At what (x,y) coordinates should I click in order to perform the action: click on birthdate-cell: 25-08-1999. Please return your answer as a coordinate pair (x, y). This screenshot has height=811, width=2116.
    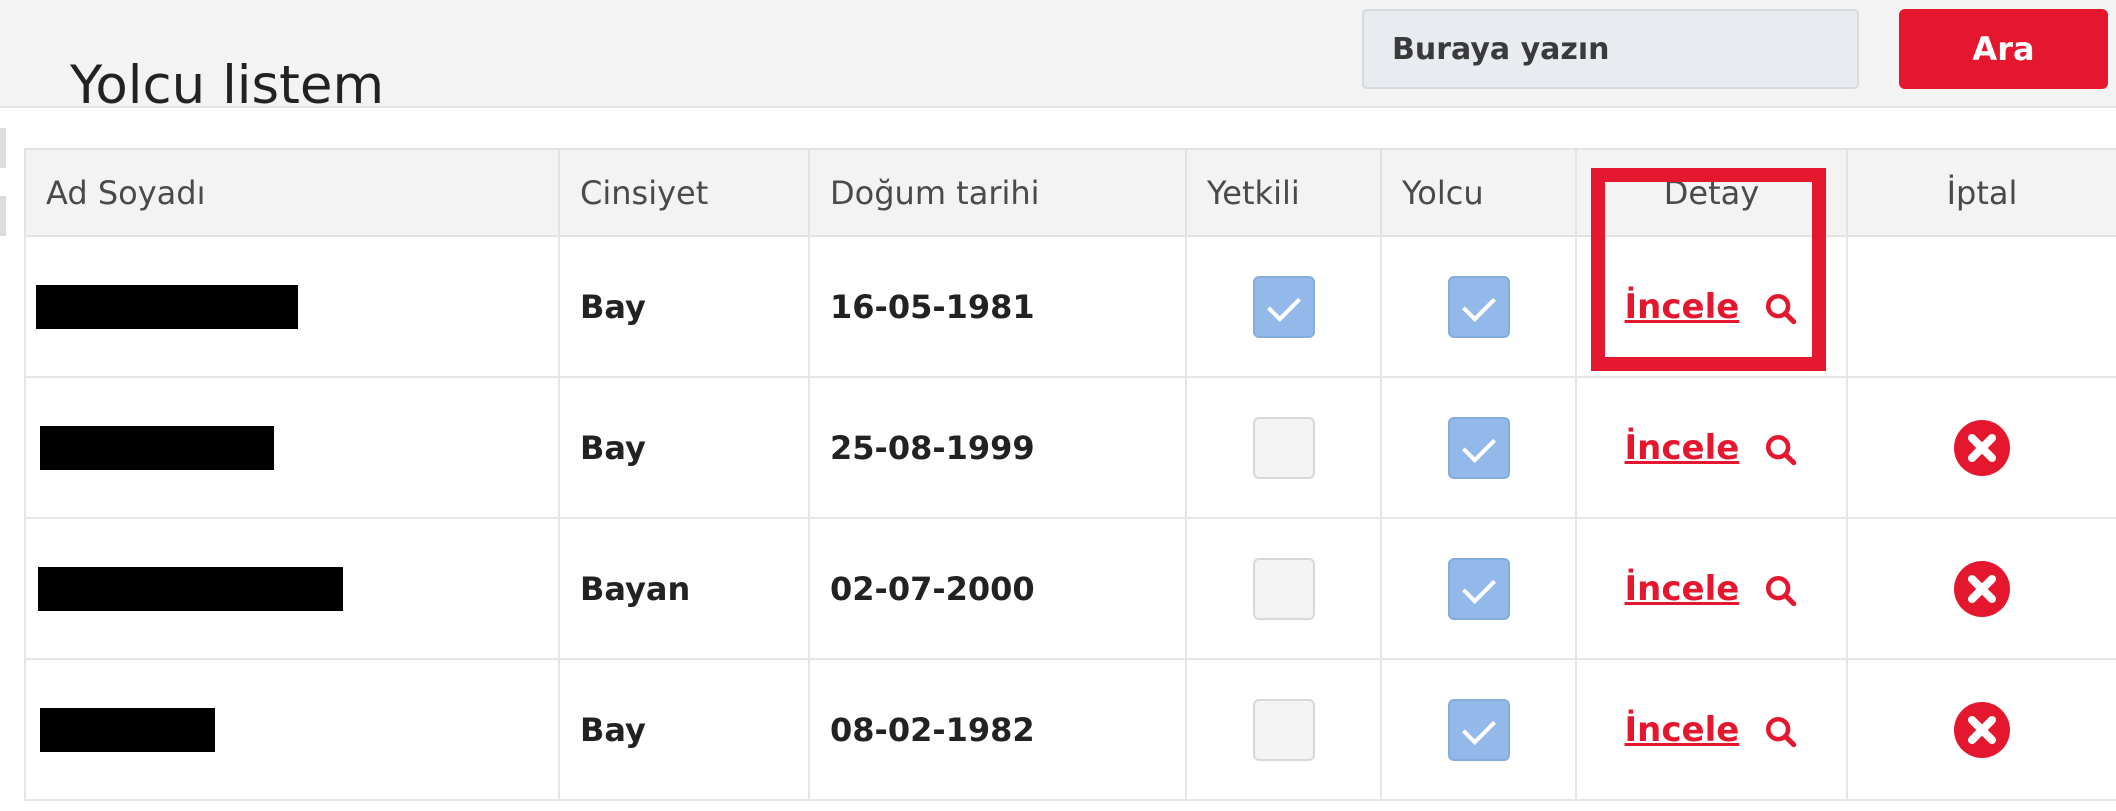
    Looking at the image, I should click on (997, 447).